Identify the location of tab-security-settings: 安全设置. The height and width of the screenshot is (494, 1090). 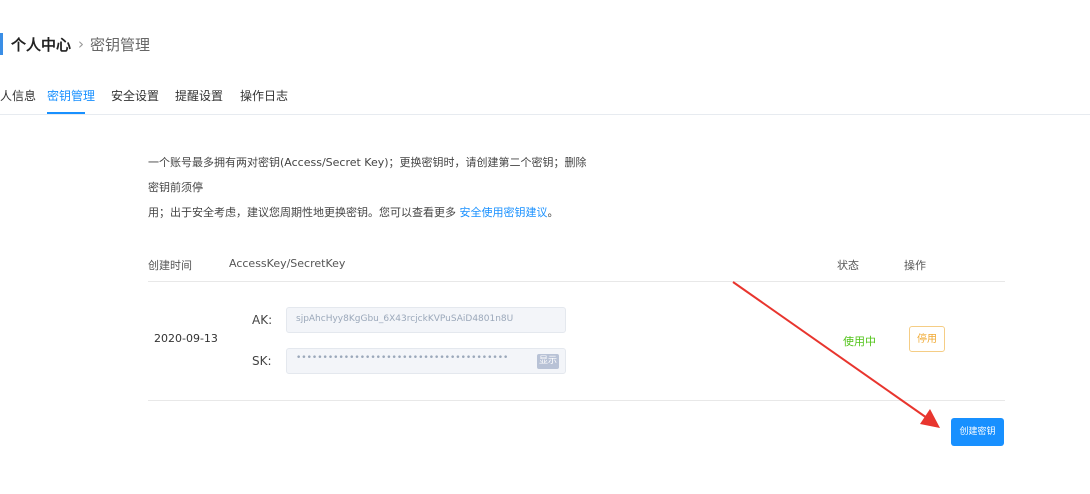
(135, 95).